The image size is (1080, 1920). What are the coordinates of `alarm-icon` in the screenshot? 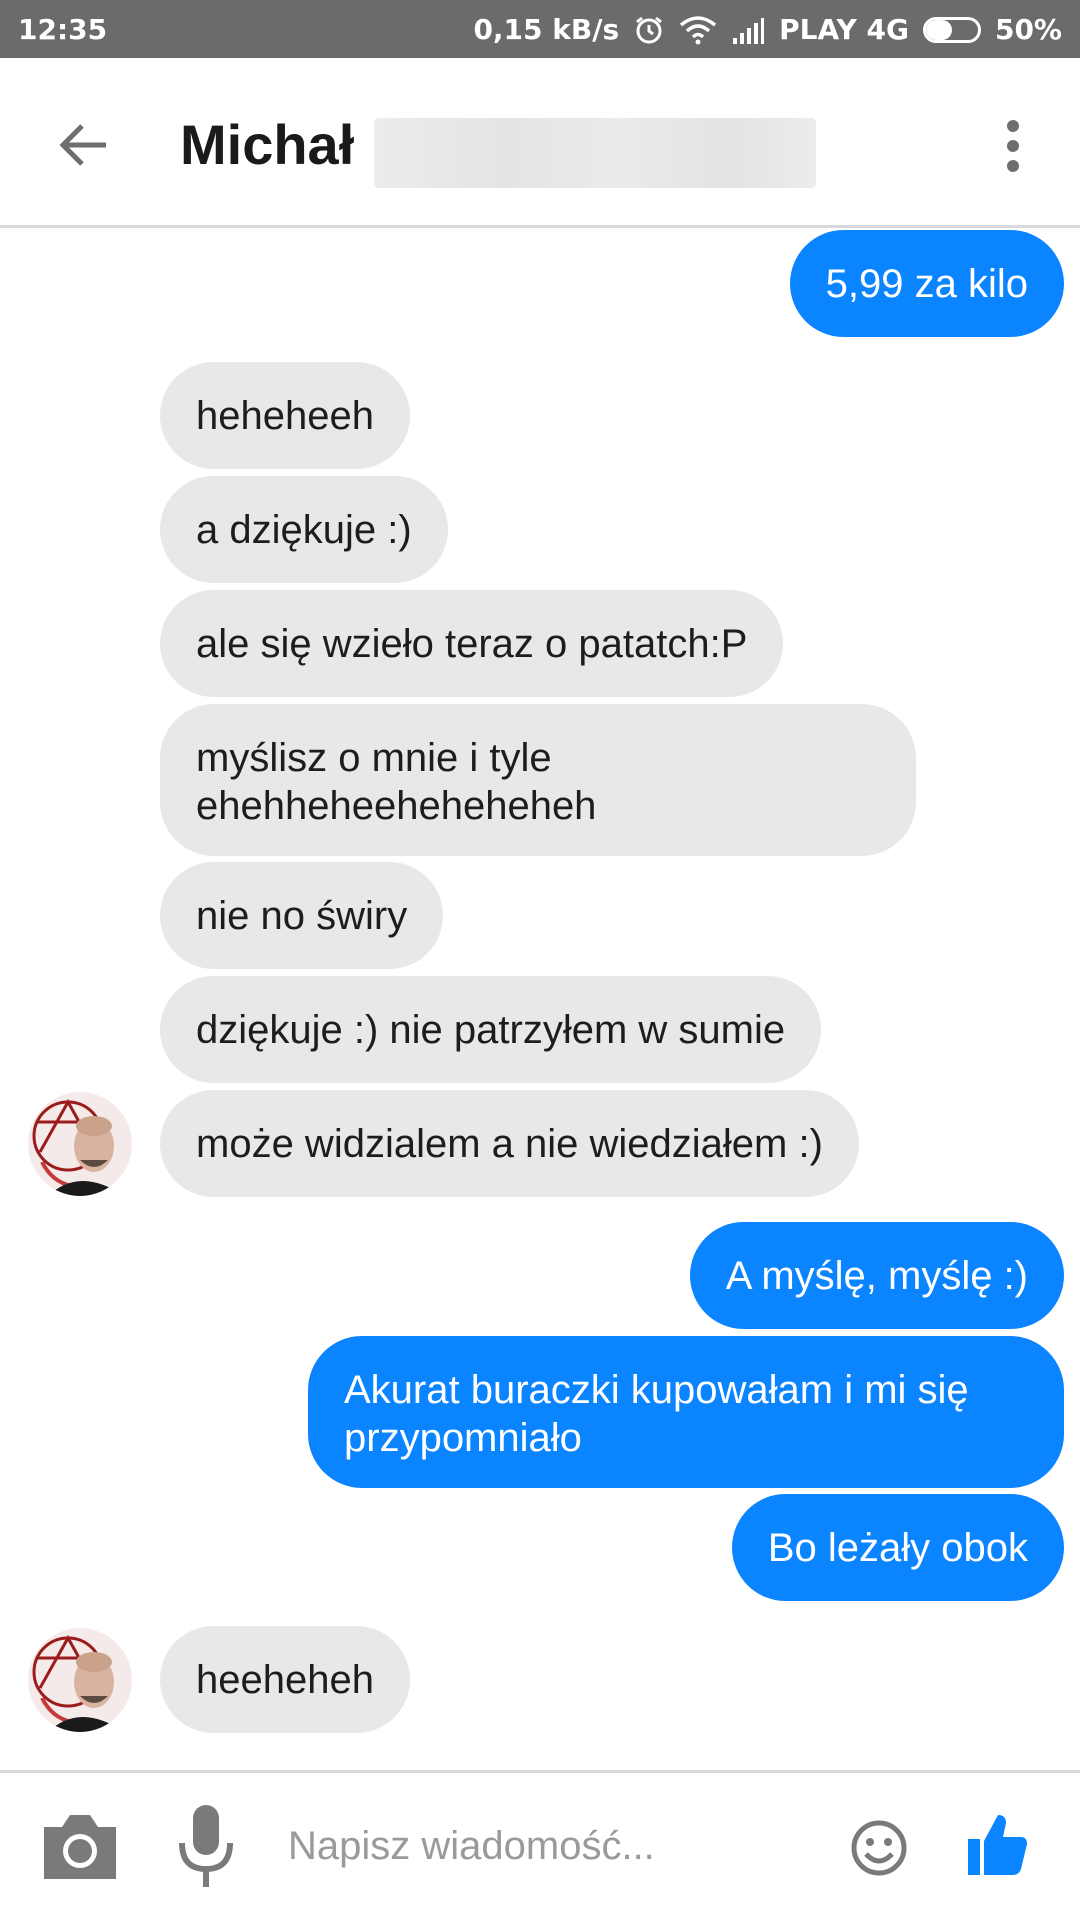 It's located at (649, 30).